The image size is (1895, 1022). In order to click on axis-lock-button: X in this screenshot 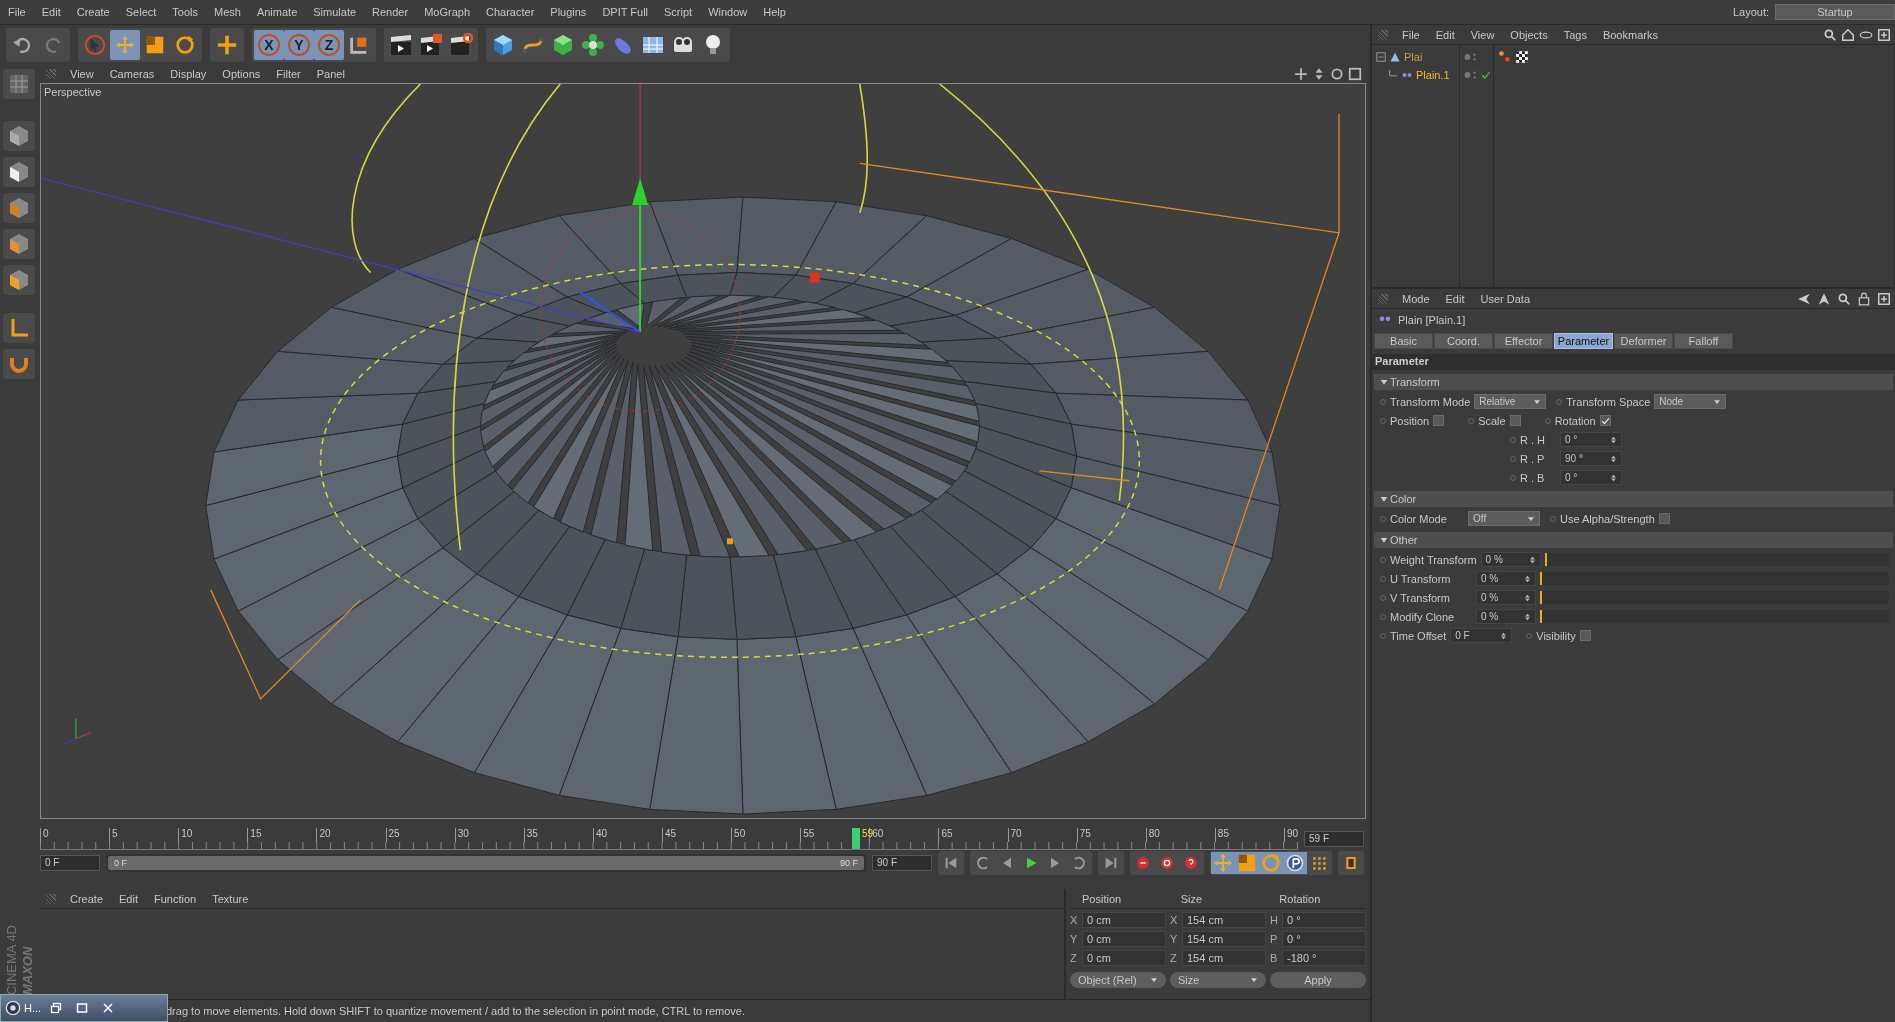, I will do `click(269, 45)`.